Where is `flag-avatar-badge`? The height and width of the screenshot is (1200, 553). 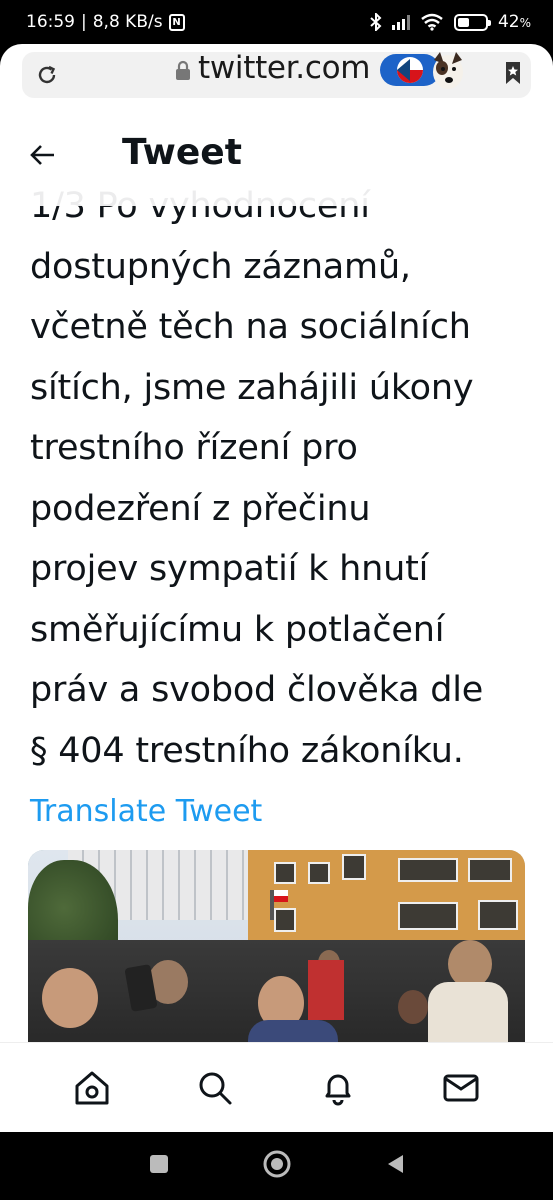
flag-avatar-badge is located at coordinates (432, 69).